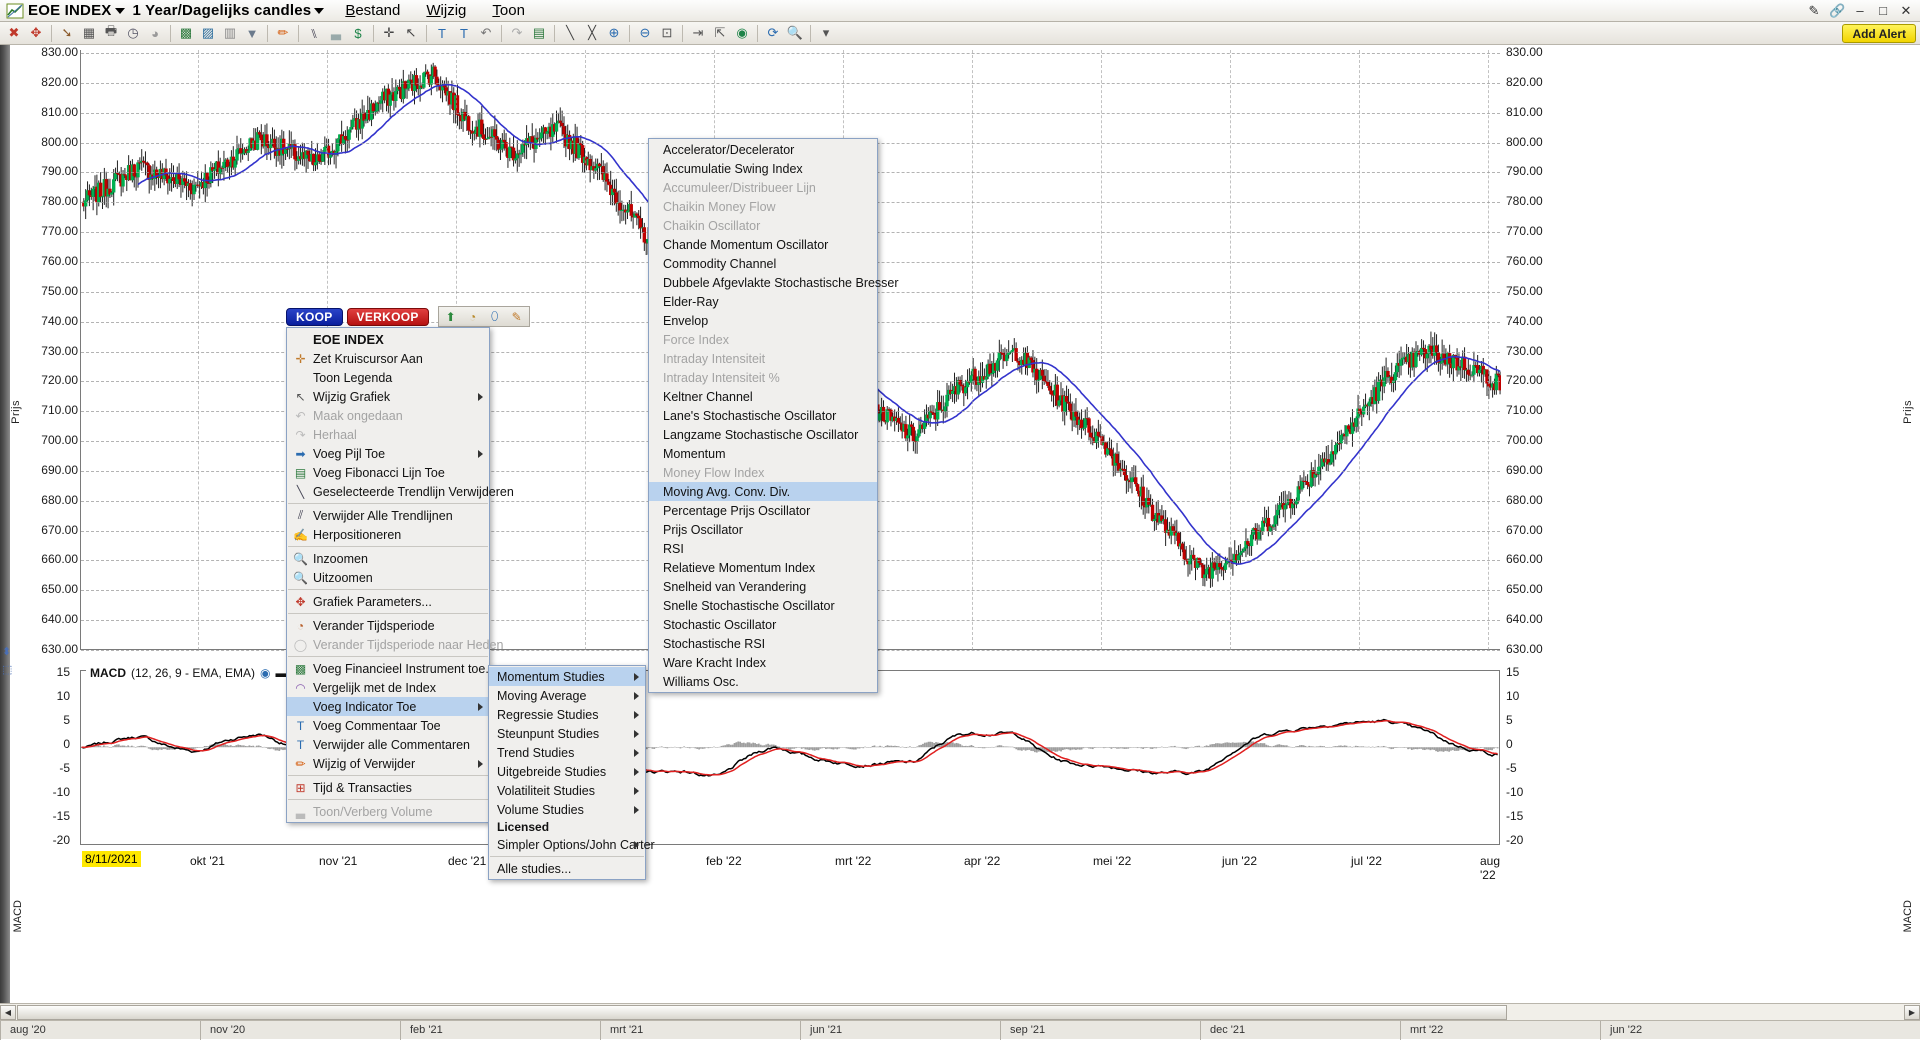  I want to click on context-menu-item-herpositioneren: ✍ Herpositioneren, so click(388, 534).